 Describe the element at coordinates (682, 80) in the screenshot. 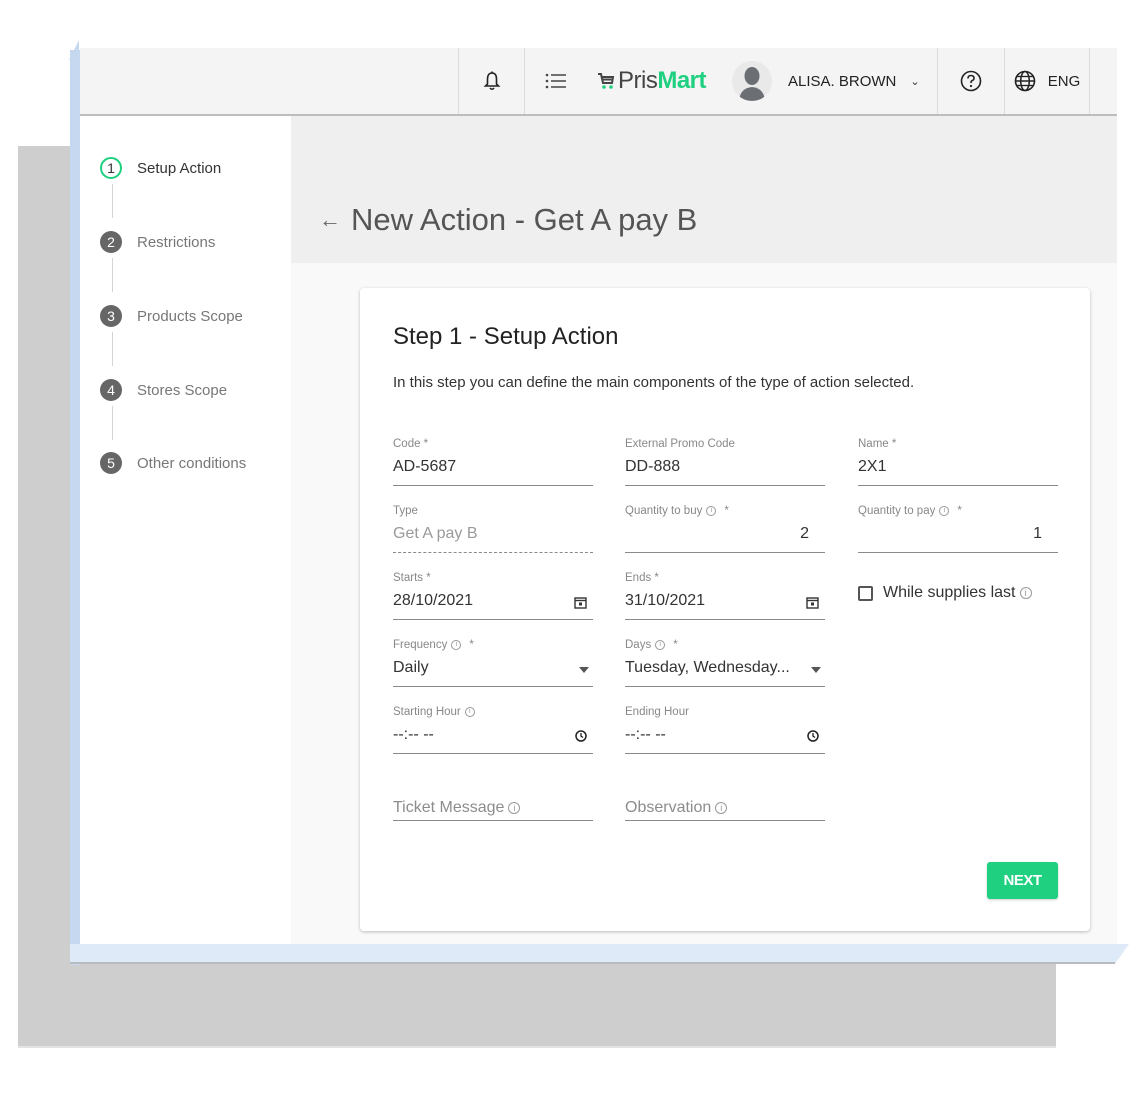

I see `logo-text-suffix: Mart` at that location.